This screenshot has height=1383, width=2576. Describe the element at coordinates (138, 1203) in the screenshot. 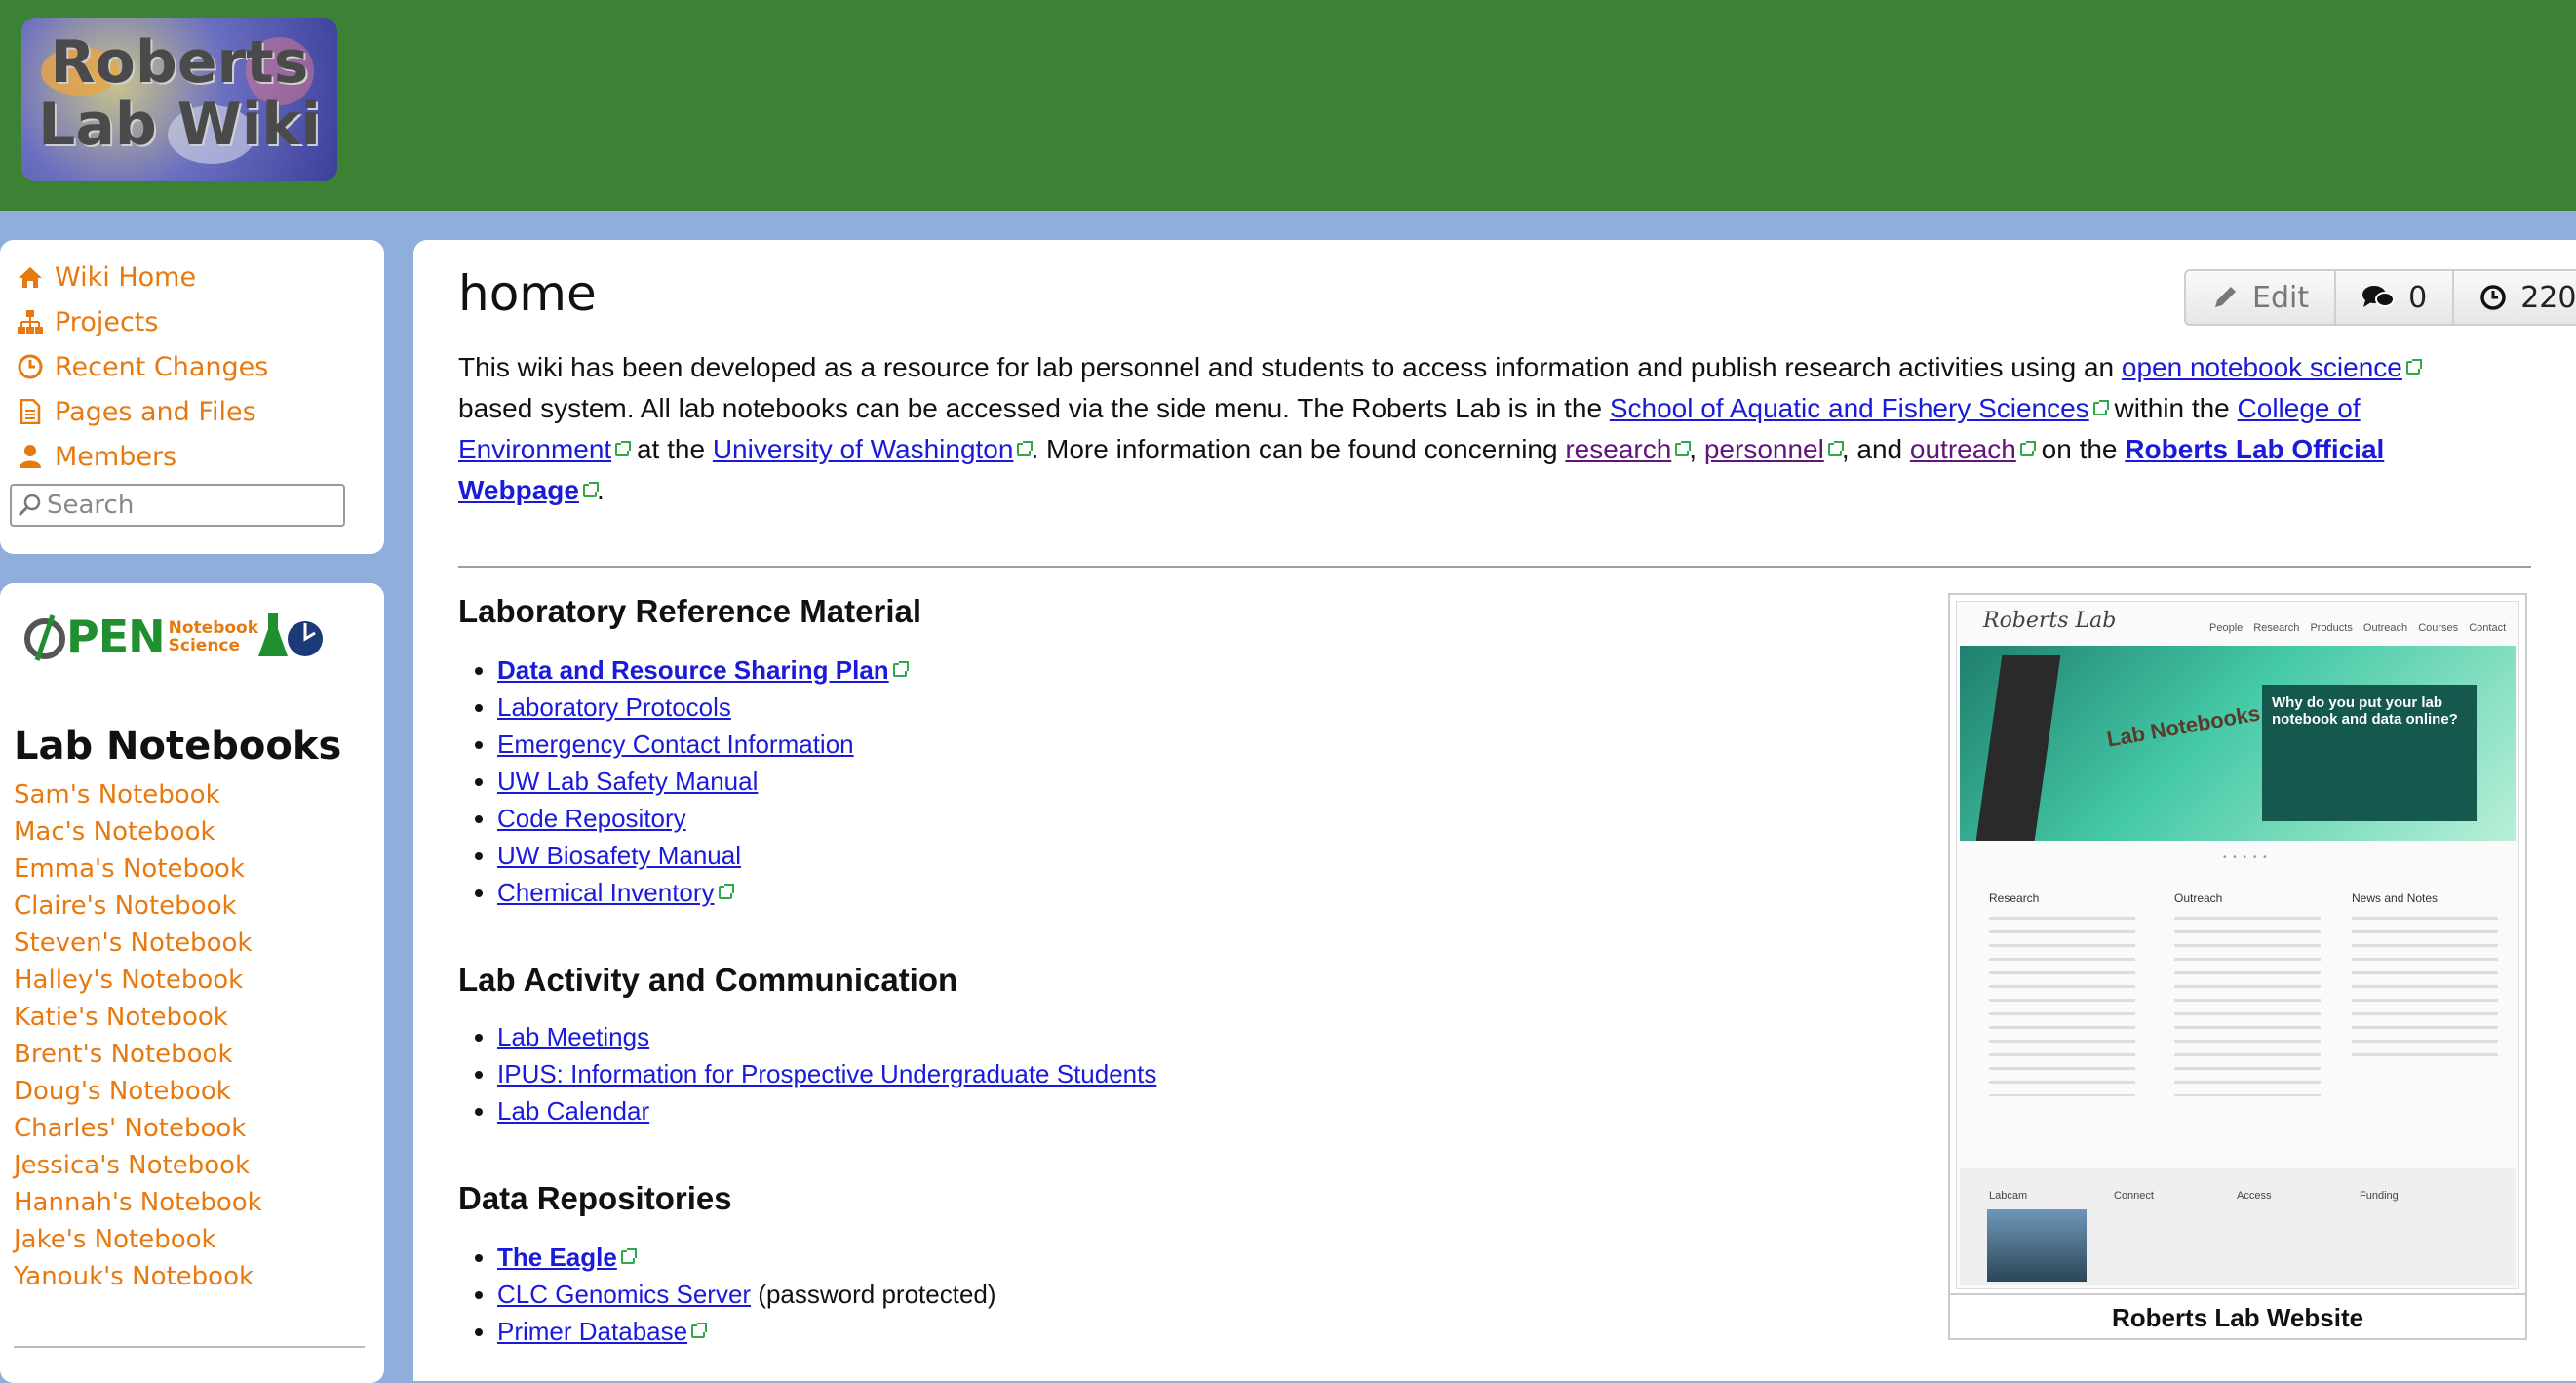

I see `notebook-link: Hannah's Notebook` at that location.